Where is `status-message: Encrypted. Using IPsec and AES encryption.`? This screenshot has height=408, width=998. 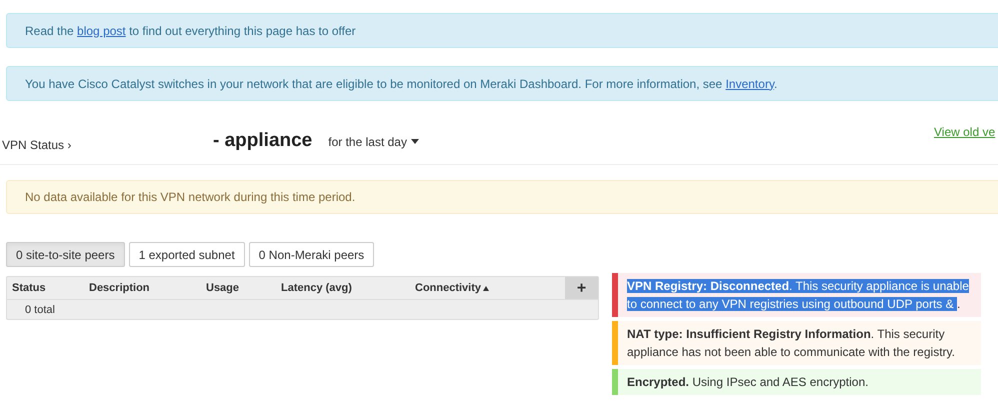
status-message: Encrypted. Using IPsec and AES encryption. is located at coordinates (796, 382).